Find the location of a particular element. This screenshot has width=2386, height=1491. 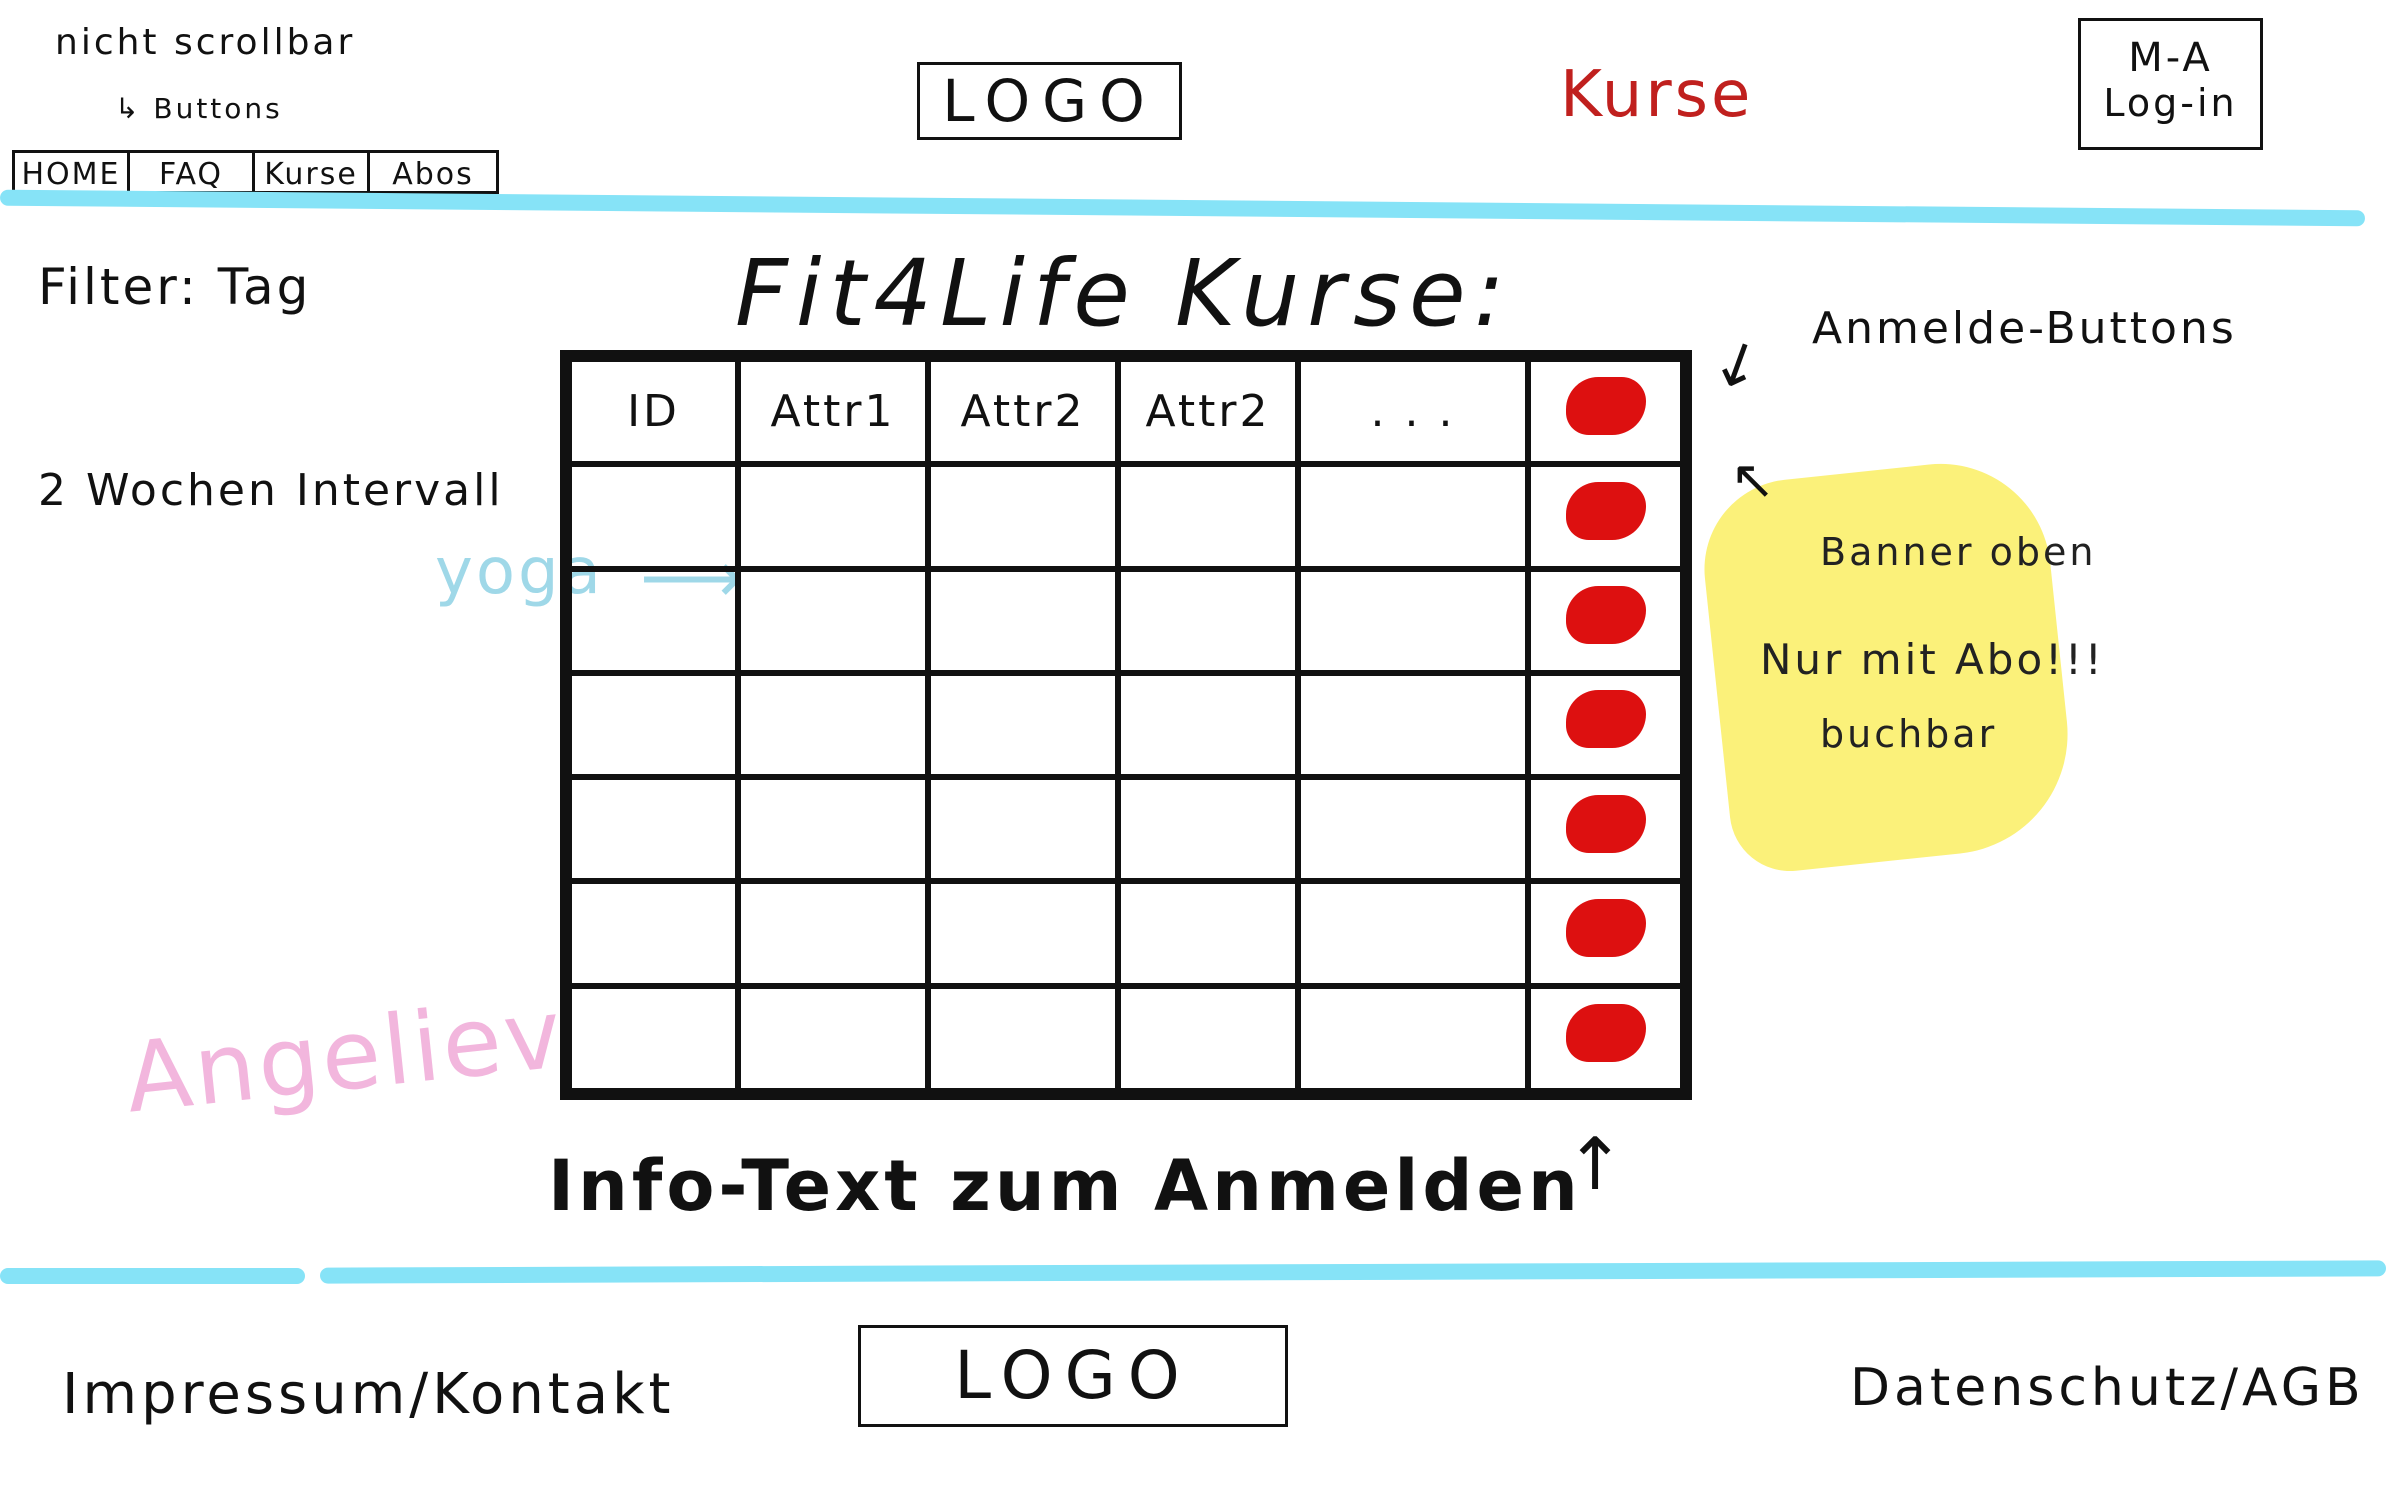

login-button: M-A Log-in is located at coordinates (2170, 84).